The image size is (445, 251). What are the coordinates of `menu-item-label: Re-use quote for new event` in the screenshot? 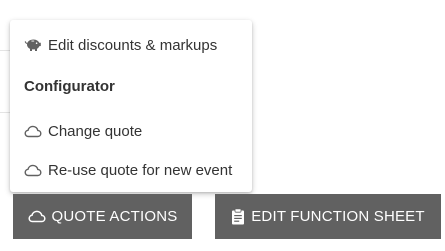 It's located at (140, 170).